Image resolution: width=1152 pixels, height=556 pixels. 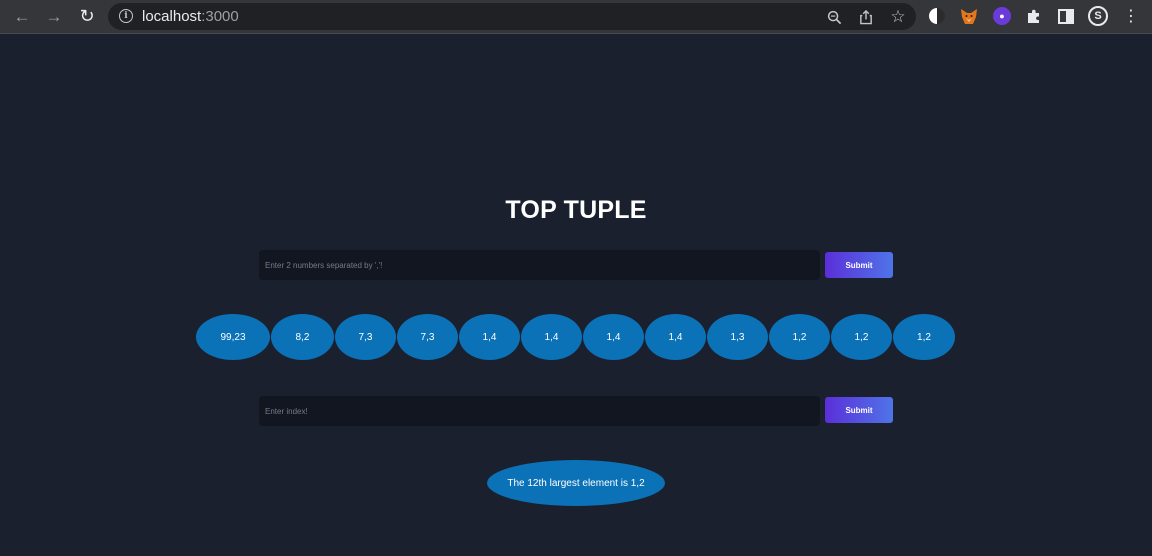 What do you see at coordinates (172, 16) in the screenshot?
I see `url-host: localhost` at bounding box center [172, 16].